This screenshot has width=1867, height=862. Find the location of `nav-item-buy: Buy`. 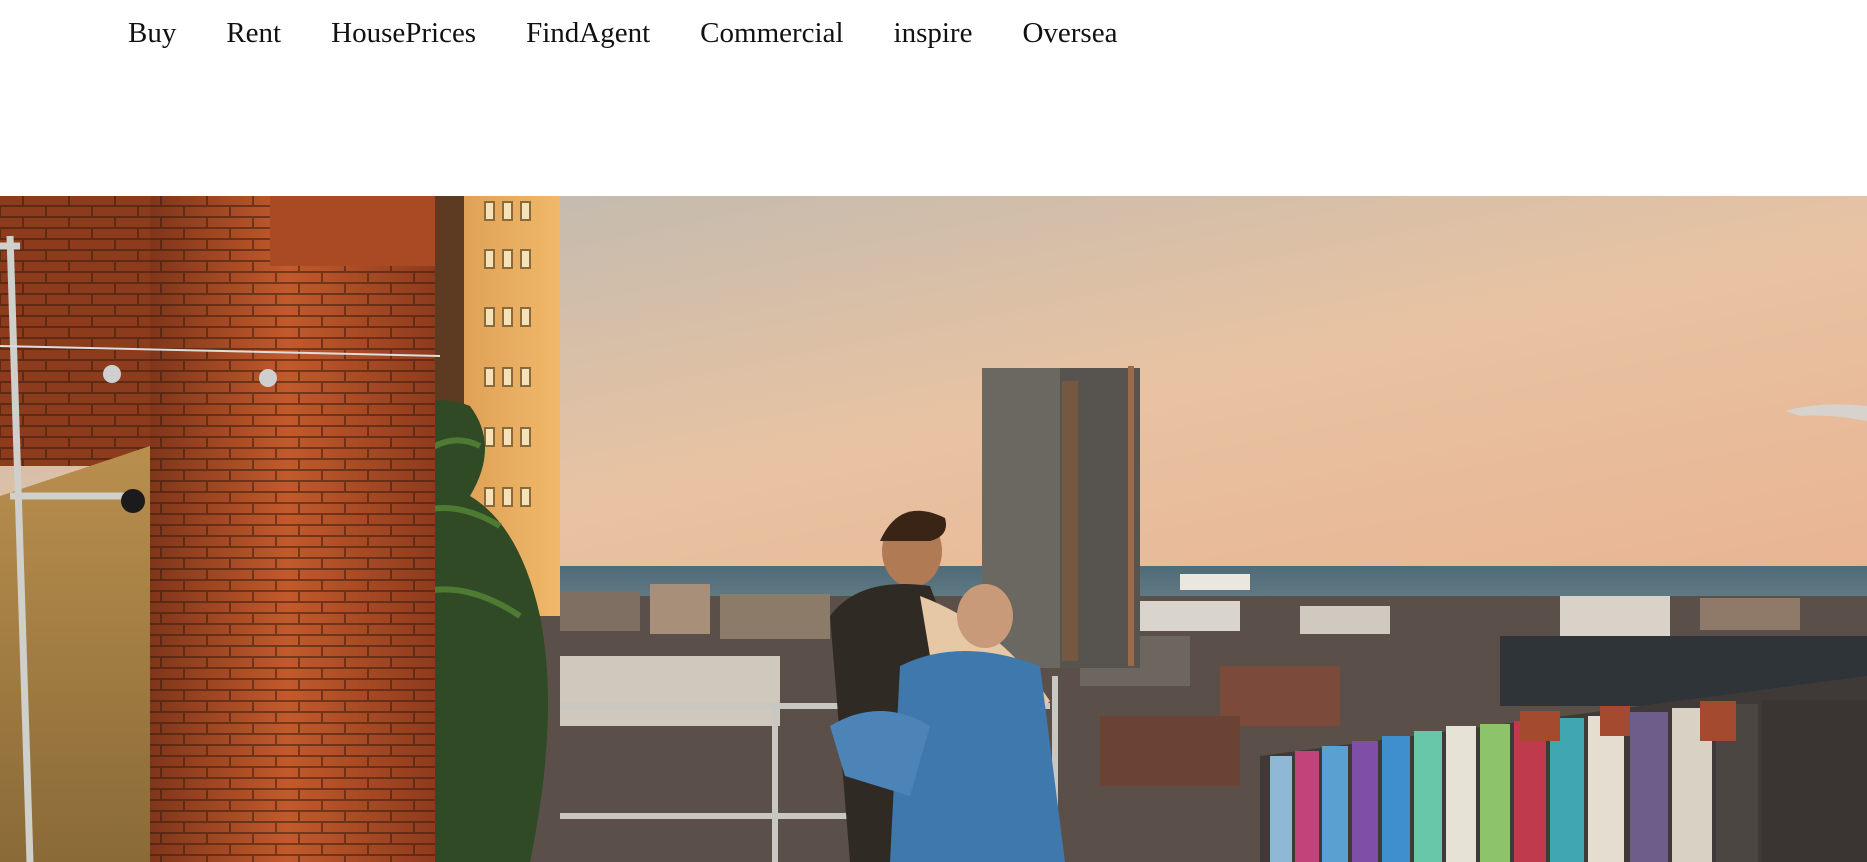

nav-item-buy: Buy is located at coordinates (152, 33).